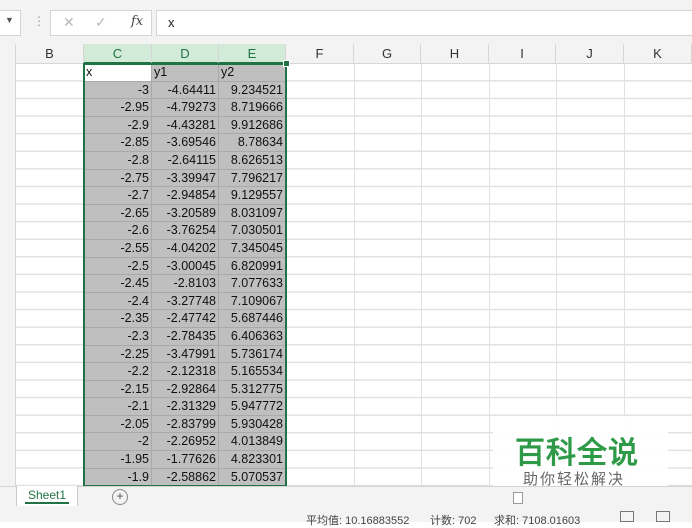  Describe the element at coordinates (118, 107) in the screenshot. I see `table-cell: -2.95` at that location.